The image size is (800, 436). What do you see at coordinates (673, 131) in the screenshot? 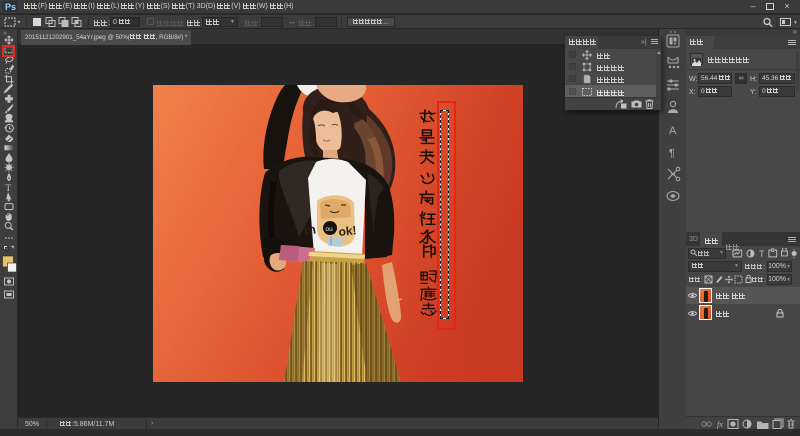
I see `svg-text: A` at bounding box center [673, 131].